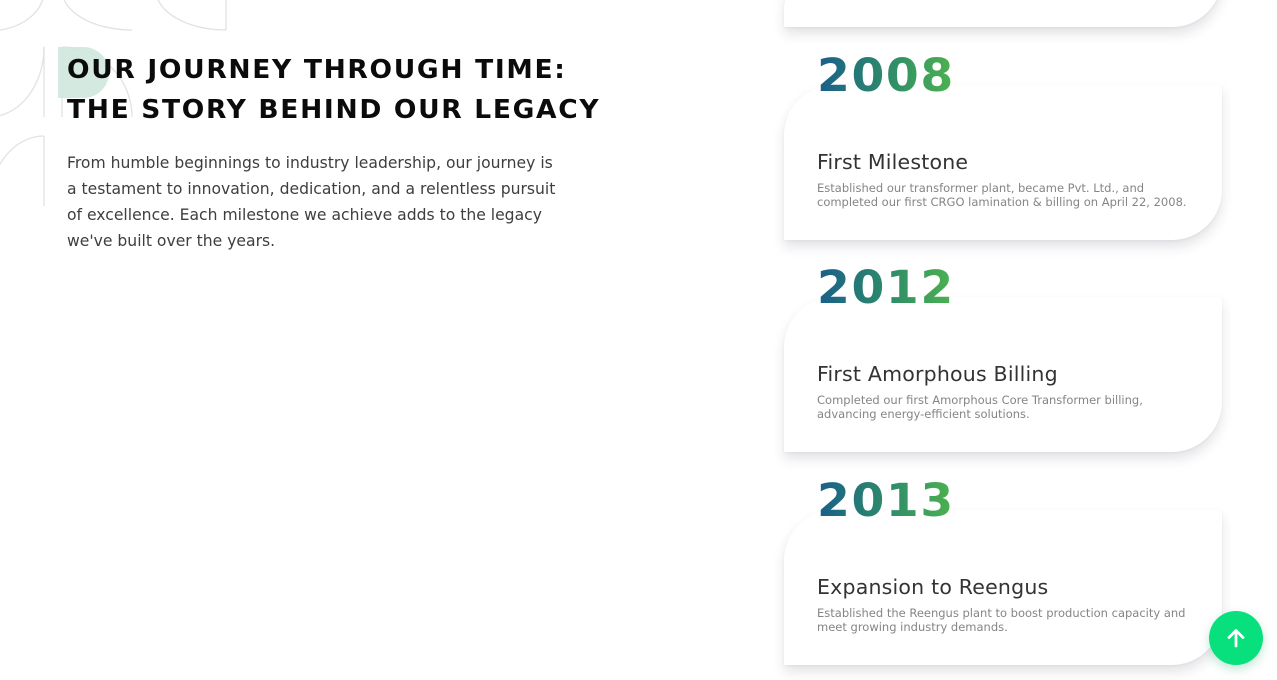 This screenshot has width=1277, height=680. Describe the element at coordinates (893, 162) in the screenshot. I see `milestone-title: First Milestone` at that location.